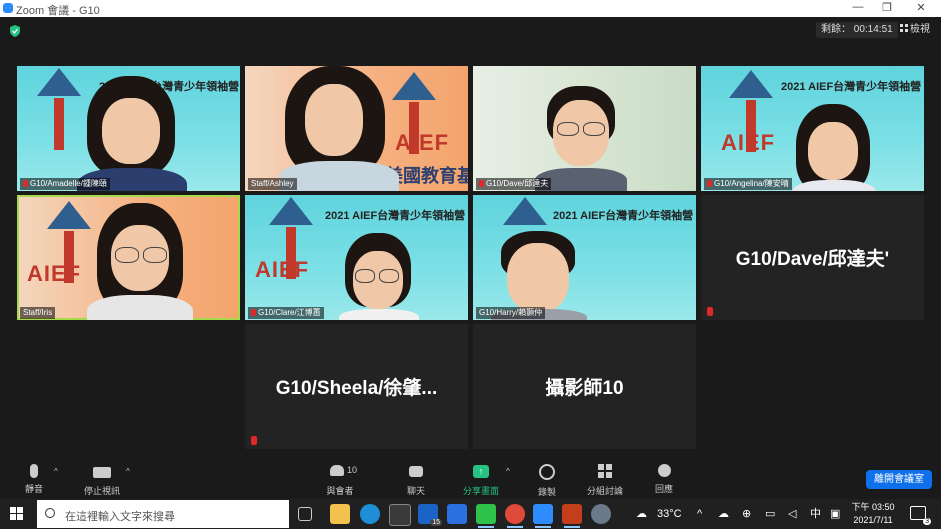  Describe the element at coordinates (664, 470) in the screenshot. I see `smiley-icon` at that location.